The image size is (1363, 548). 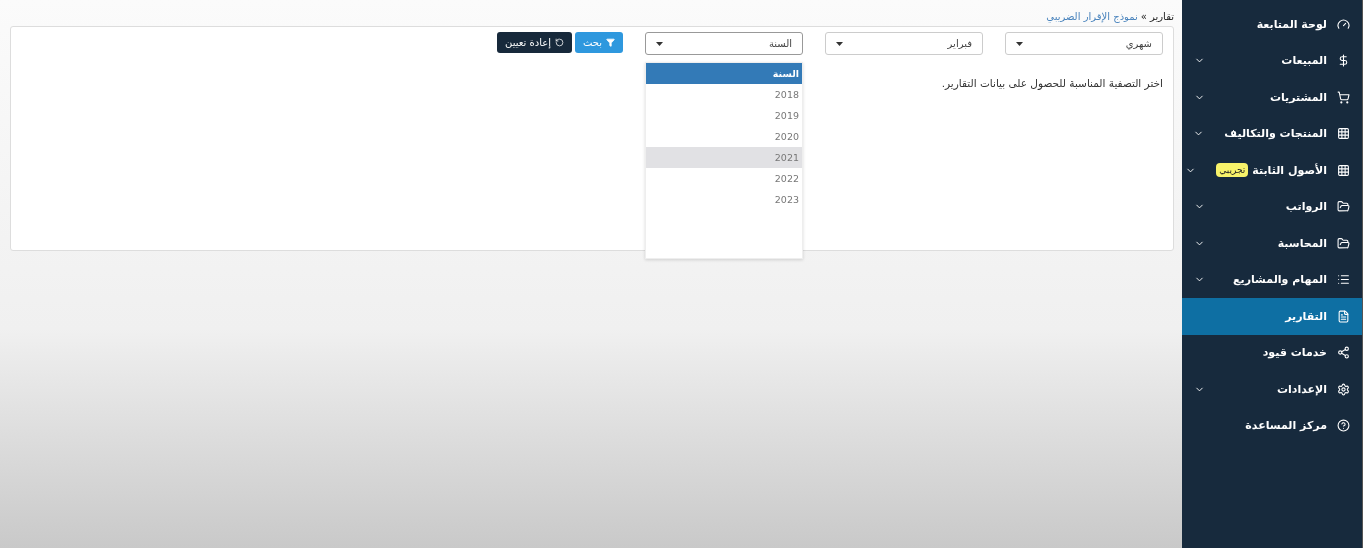 I want to click on dropdown-option: 2018, so click(x=724, y=94).